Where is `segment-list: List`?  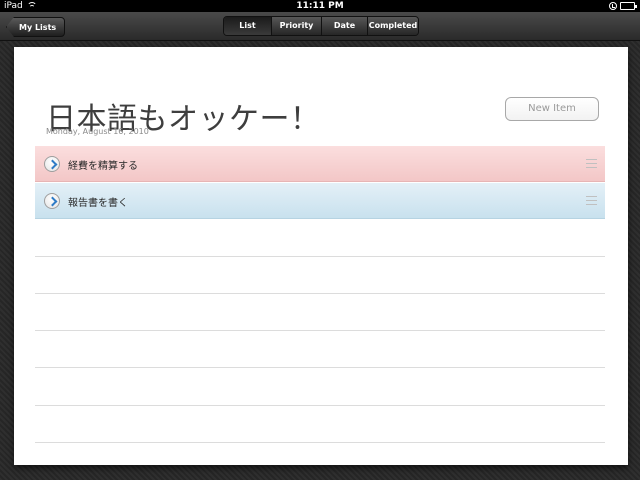 segment-list: List is located at coordinates (248, 26).